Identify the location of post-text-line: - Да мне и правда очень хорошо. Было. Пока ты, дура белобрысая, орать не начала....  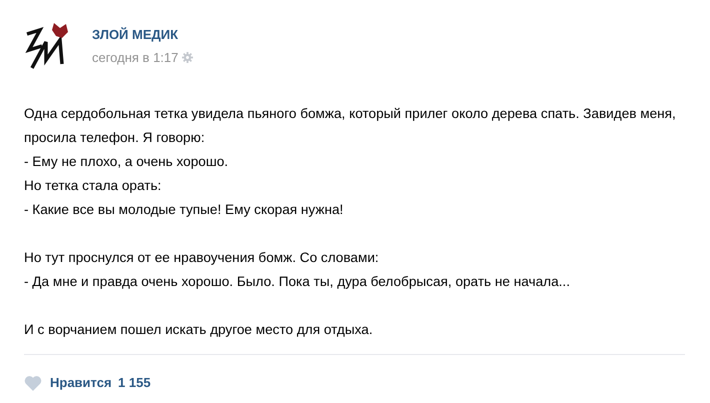
(297, 282).